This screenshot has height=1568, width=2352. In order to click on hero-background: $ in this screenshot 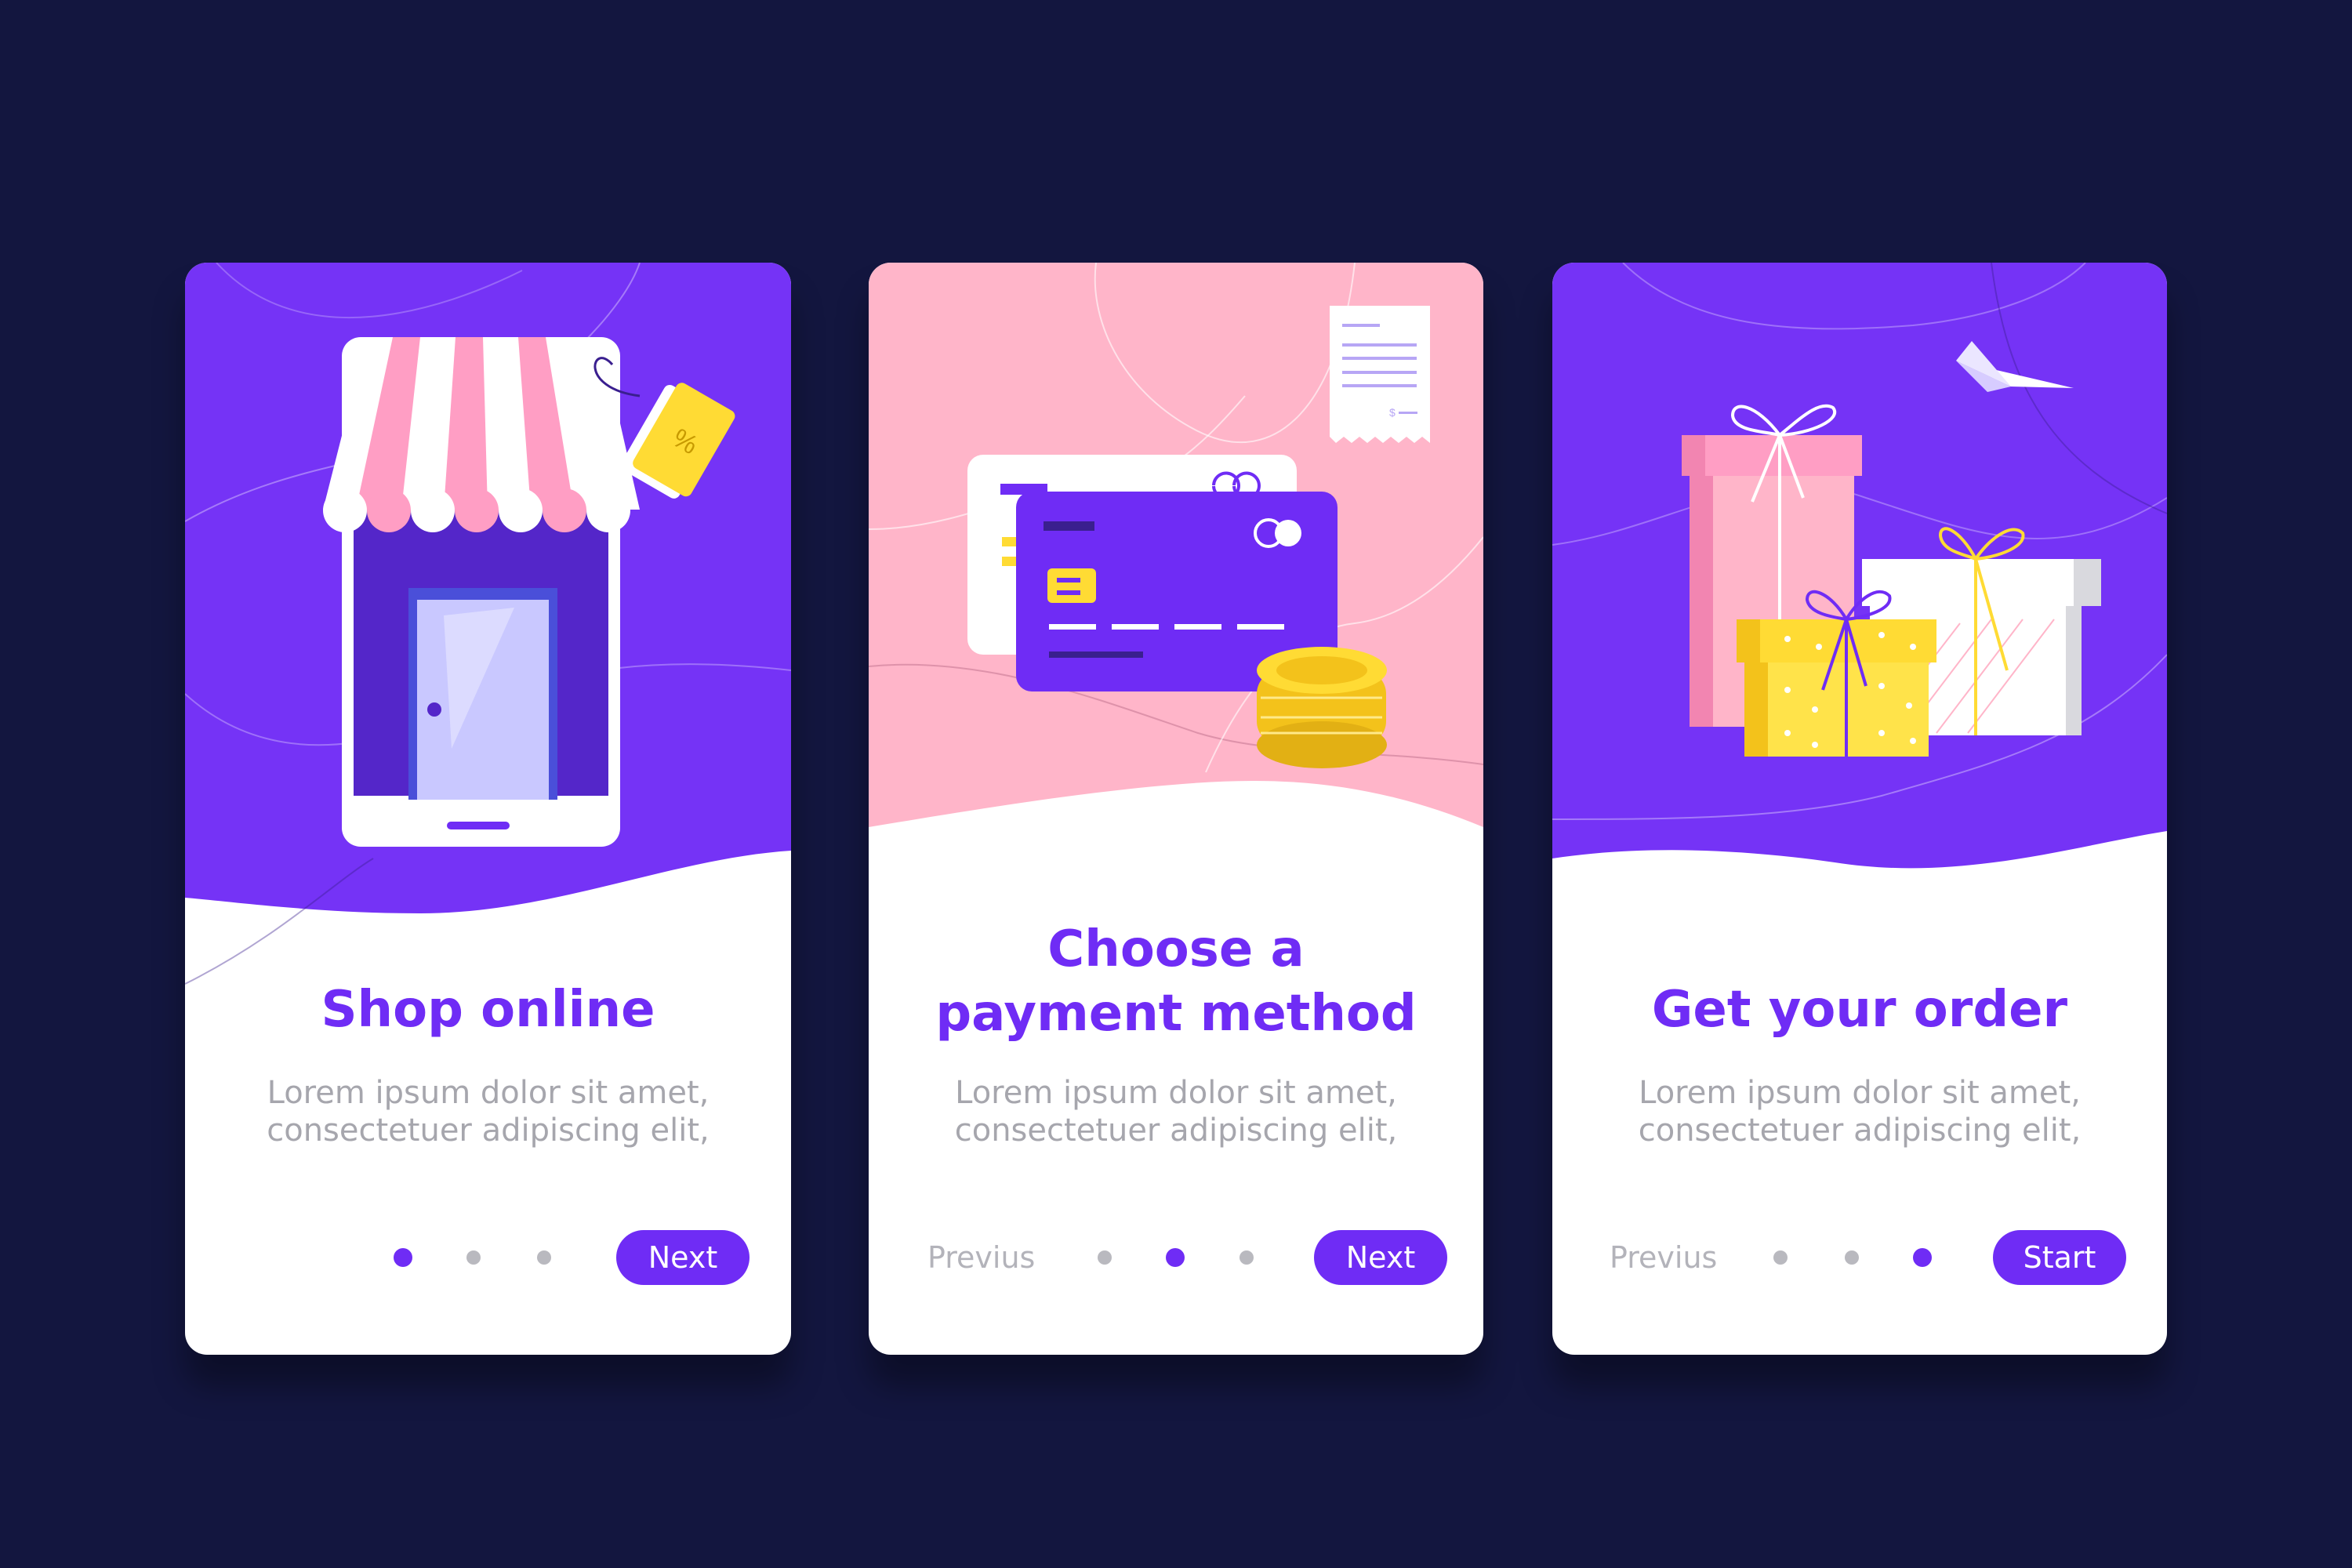, I will do `click(1176, 545)`.